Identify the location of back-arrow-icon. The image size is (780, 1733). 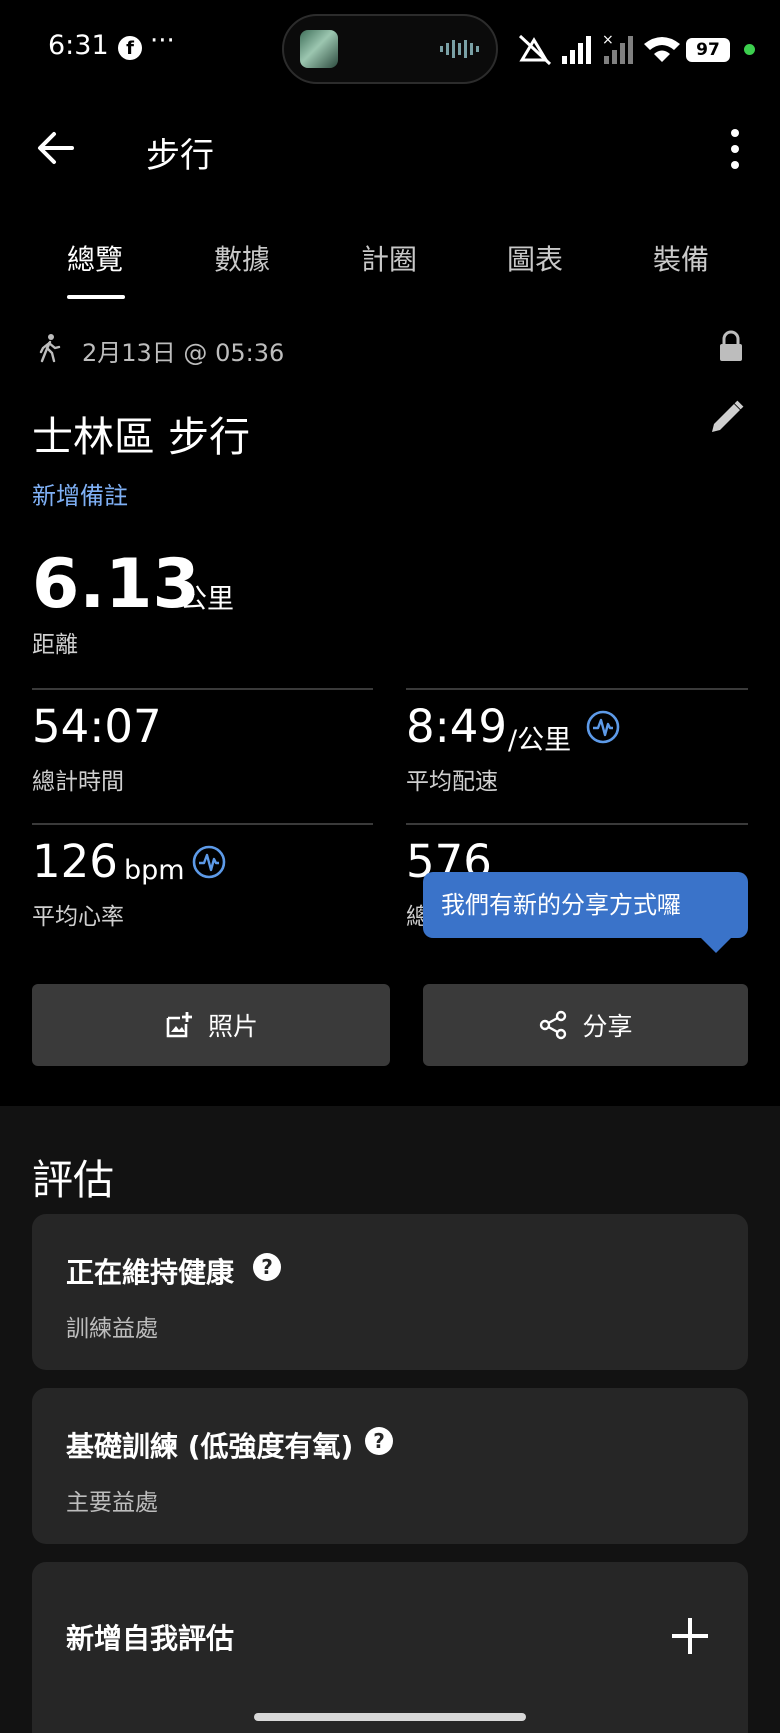
(56, 148).